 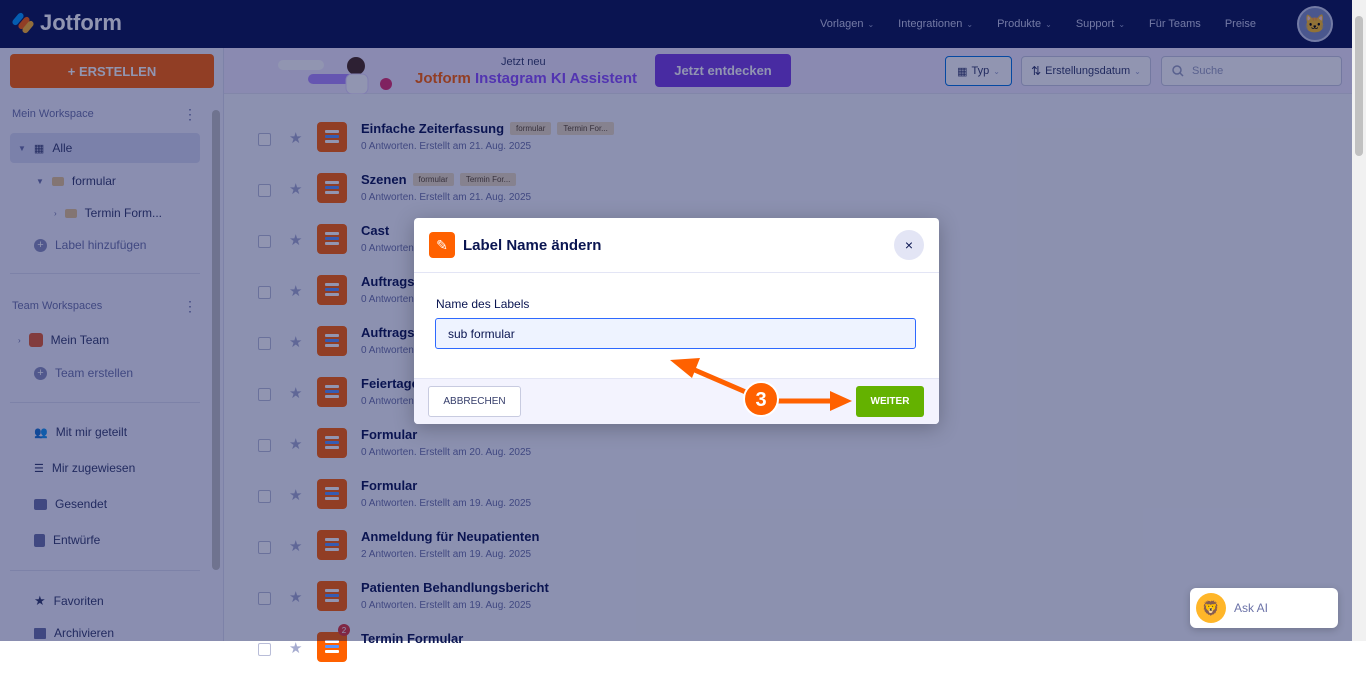 What do you see at coordinates (483, 304) in the screenshot?
I see `label-name-label: Name des Labels` at bounding box center [483, 304].